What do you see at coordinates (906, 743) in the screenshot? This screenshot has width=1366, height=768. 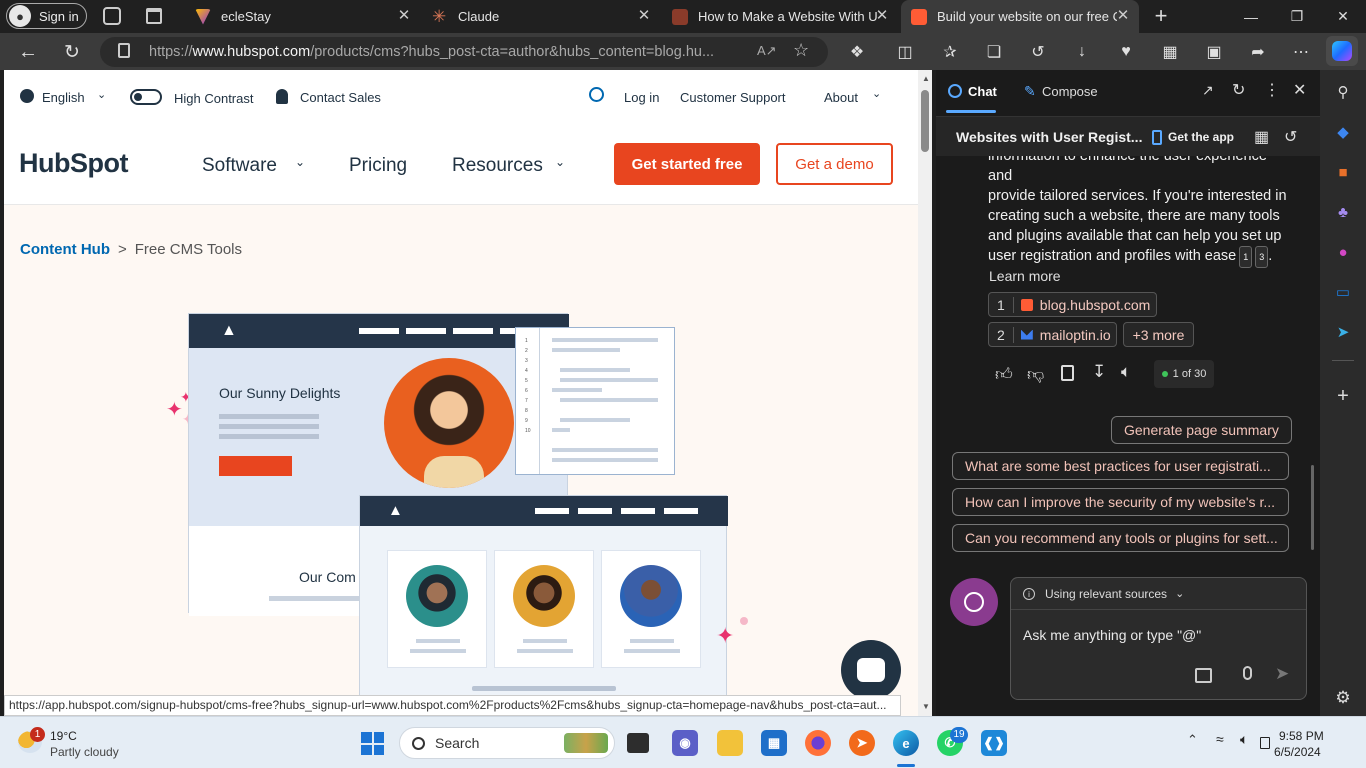 I see `edge-icon: e` at bounding box center [906, 743].